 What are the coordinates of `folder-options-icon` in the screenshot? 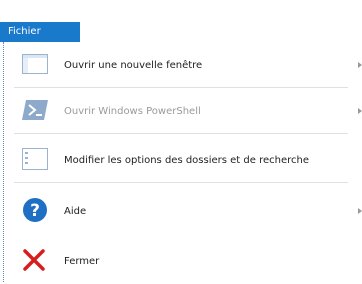 It's located at (35, 160).